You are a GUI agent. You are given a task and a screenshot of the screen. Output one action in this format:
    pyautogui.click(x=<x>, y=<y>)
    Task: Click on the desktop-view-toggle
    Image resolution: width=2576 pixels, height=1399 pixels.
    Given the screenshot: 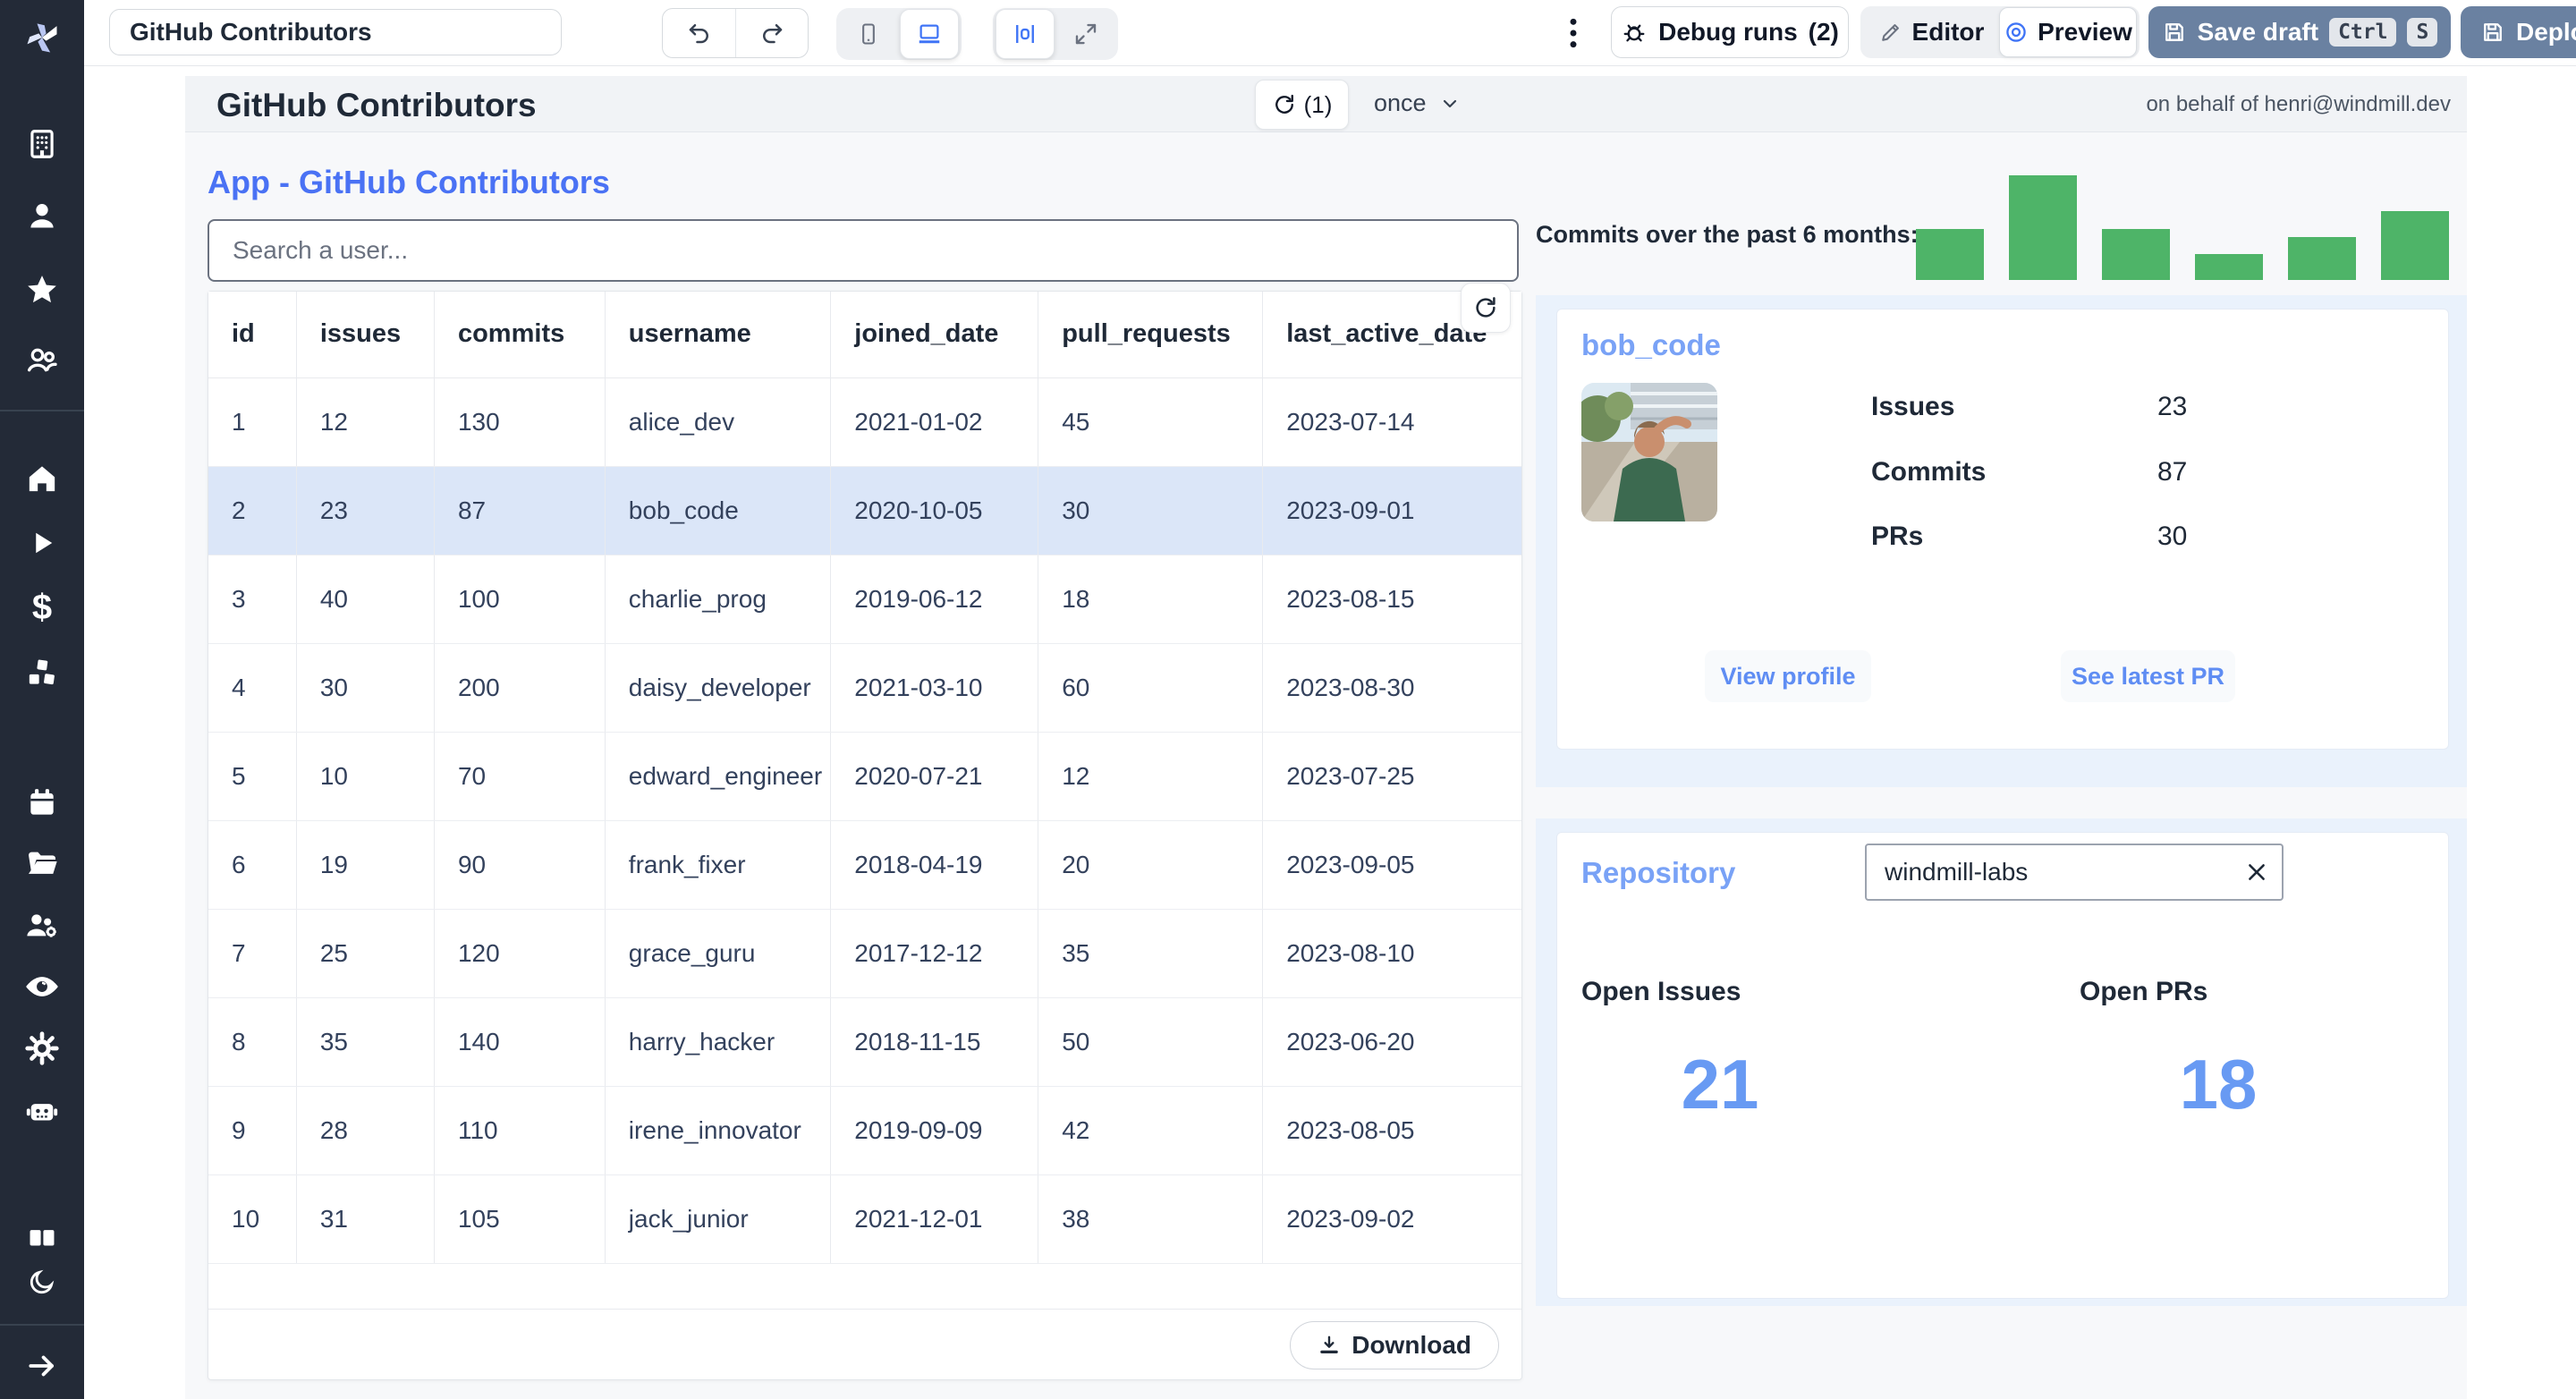 What is the action you would take?
    pyautogui.click(x=929, y=34)
    